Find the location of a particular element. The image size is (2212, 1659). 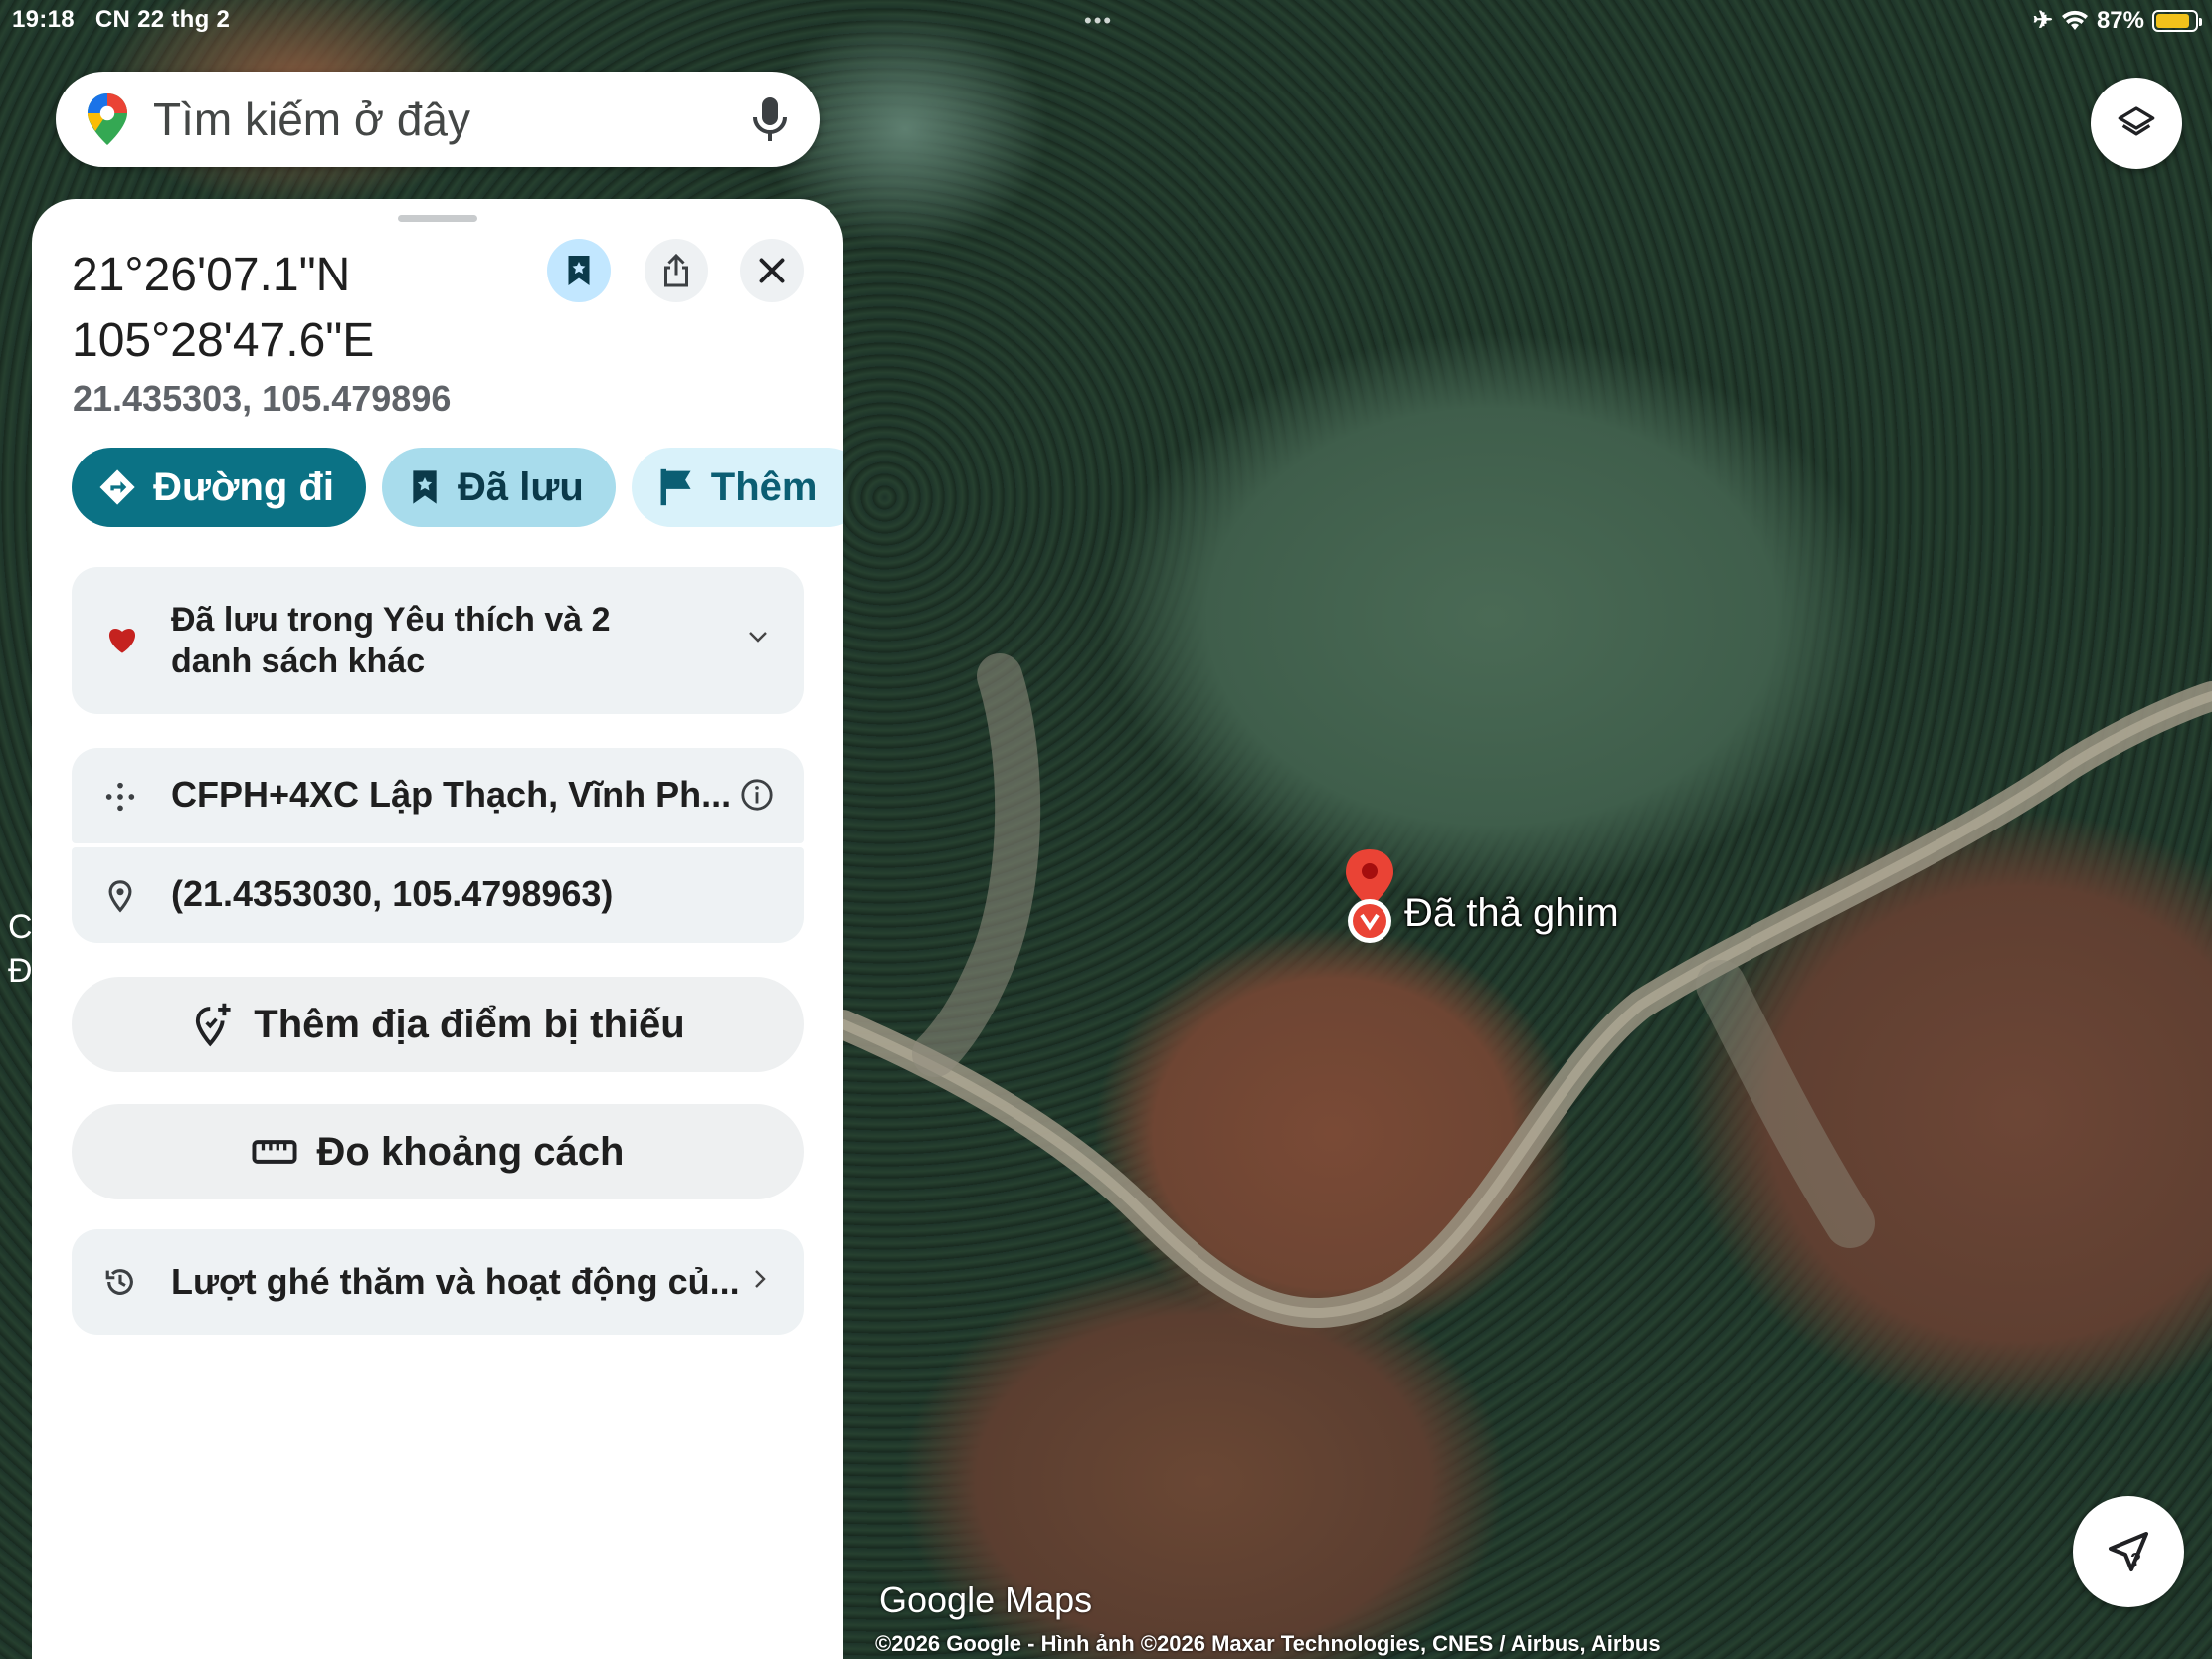

map-edge-label: C is located at coordinates (20, 927).